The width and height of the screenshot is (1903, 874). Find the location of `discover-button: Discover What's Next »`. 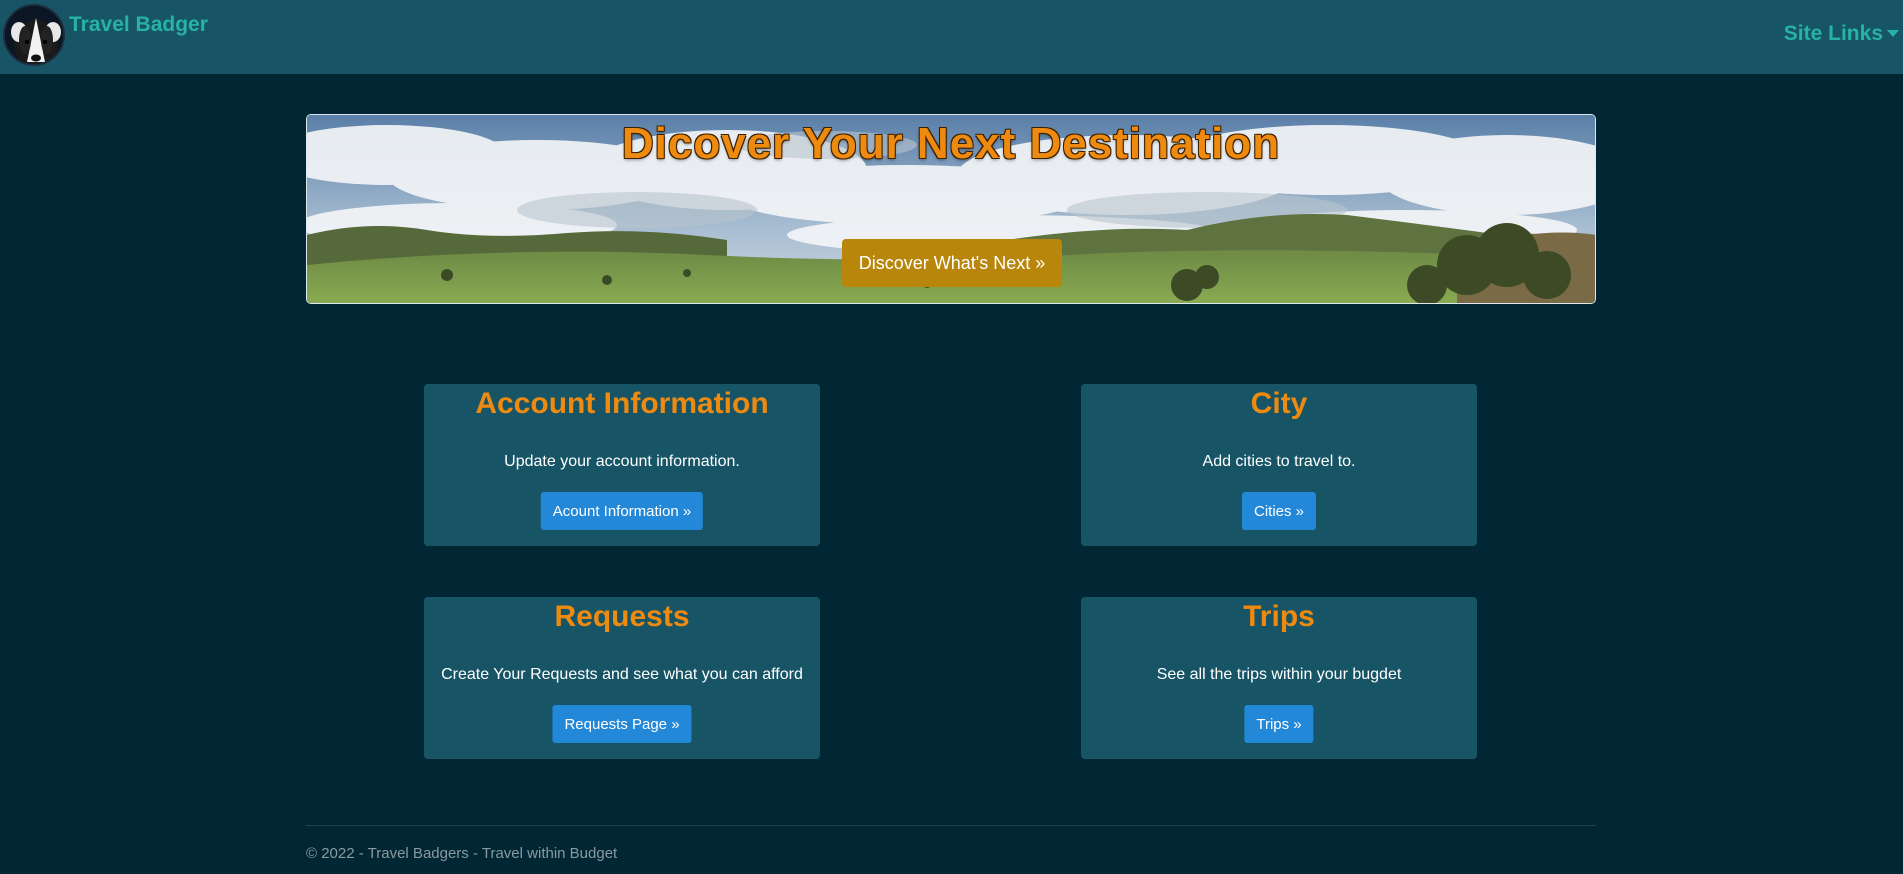

discover-button: Discover What's Next » is located at coordinates (952, 263).